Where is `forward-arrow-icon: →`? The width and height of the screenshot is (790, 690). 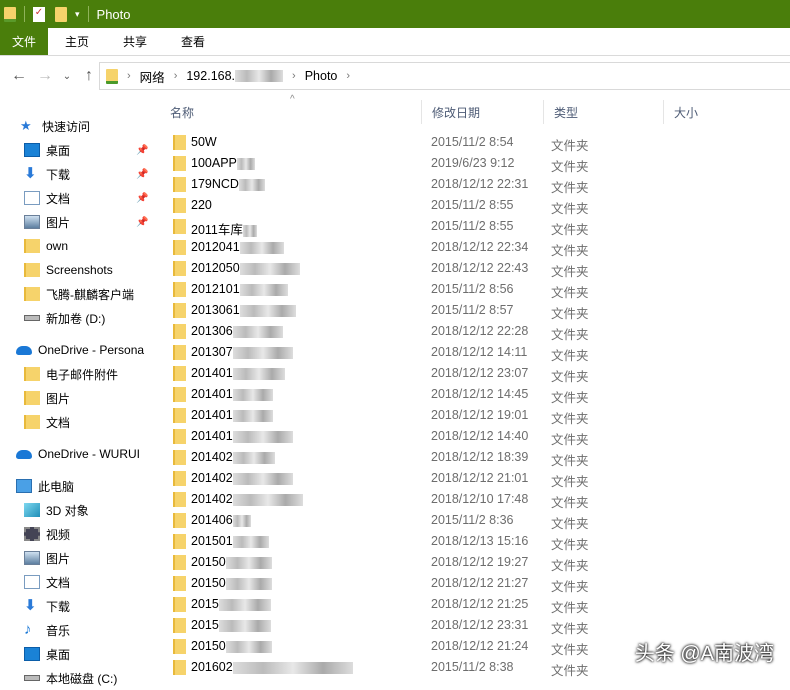
forward-arrow-icon: → is located at coordinates (45, 76).